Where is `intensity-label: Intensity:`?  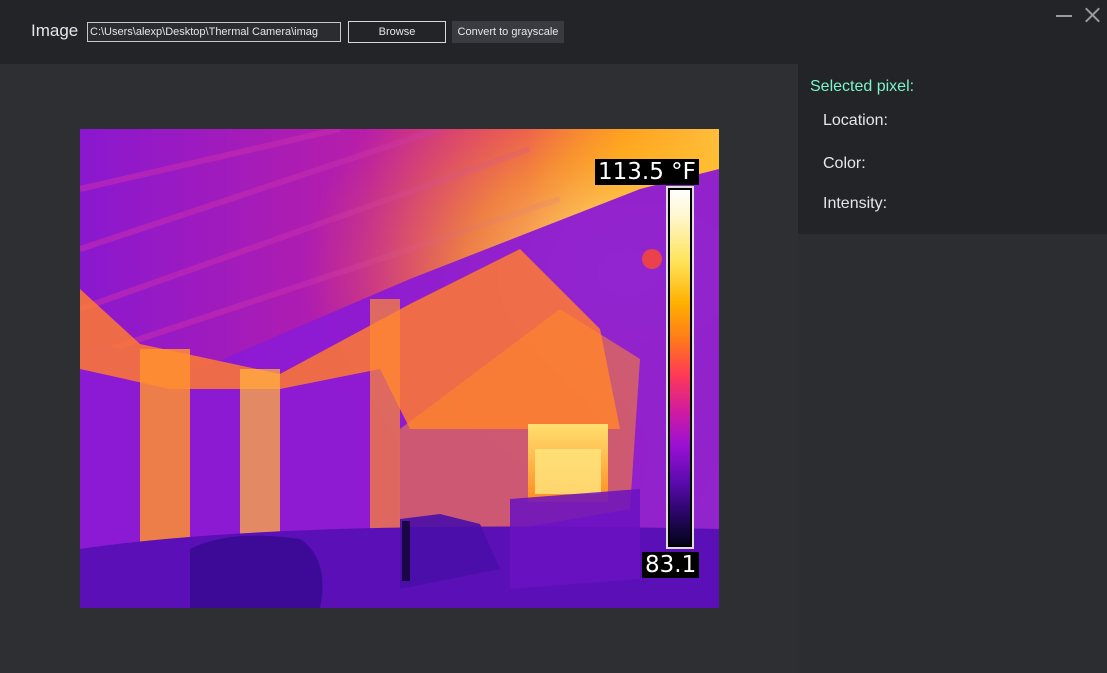 intensity-label: Intensity: is located at coordinates (855, 203).